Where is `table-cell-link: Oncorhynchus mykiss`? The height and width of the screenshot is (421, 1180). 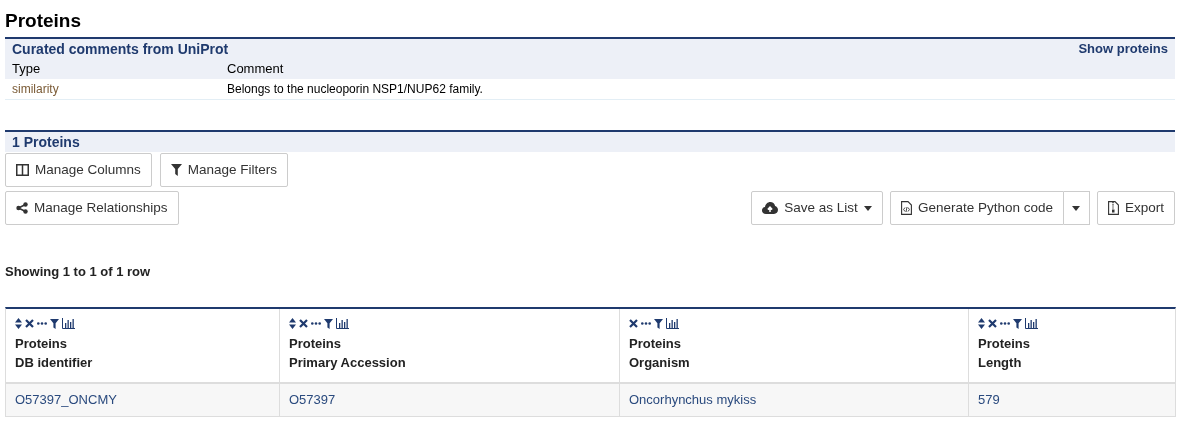 table-cell-link: Oncorhynchus mykiss is located at coordinates (693, 399).